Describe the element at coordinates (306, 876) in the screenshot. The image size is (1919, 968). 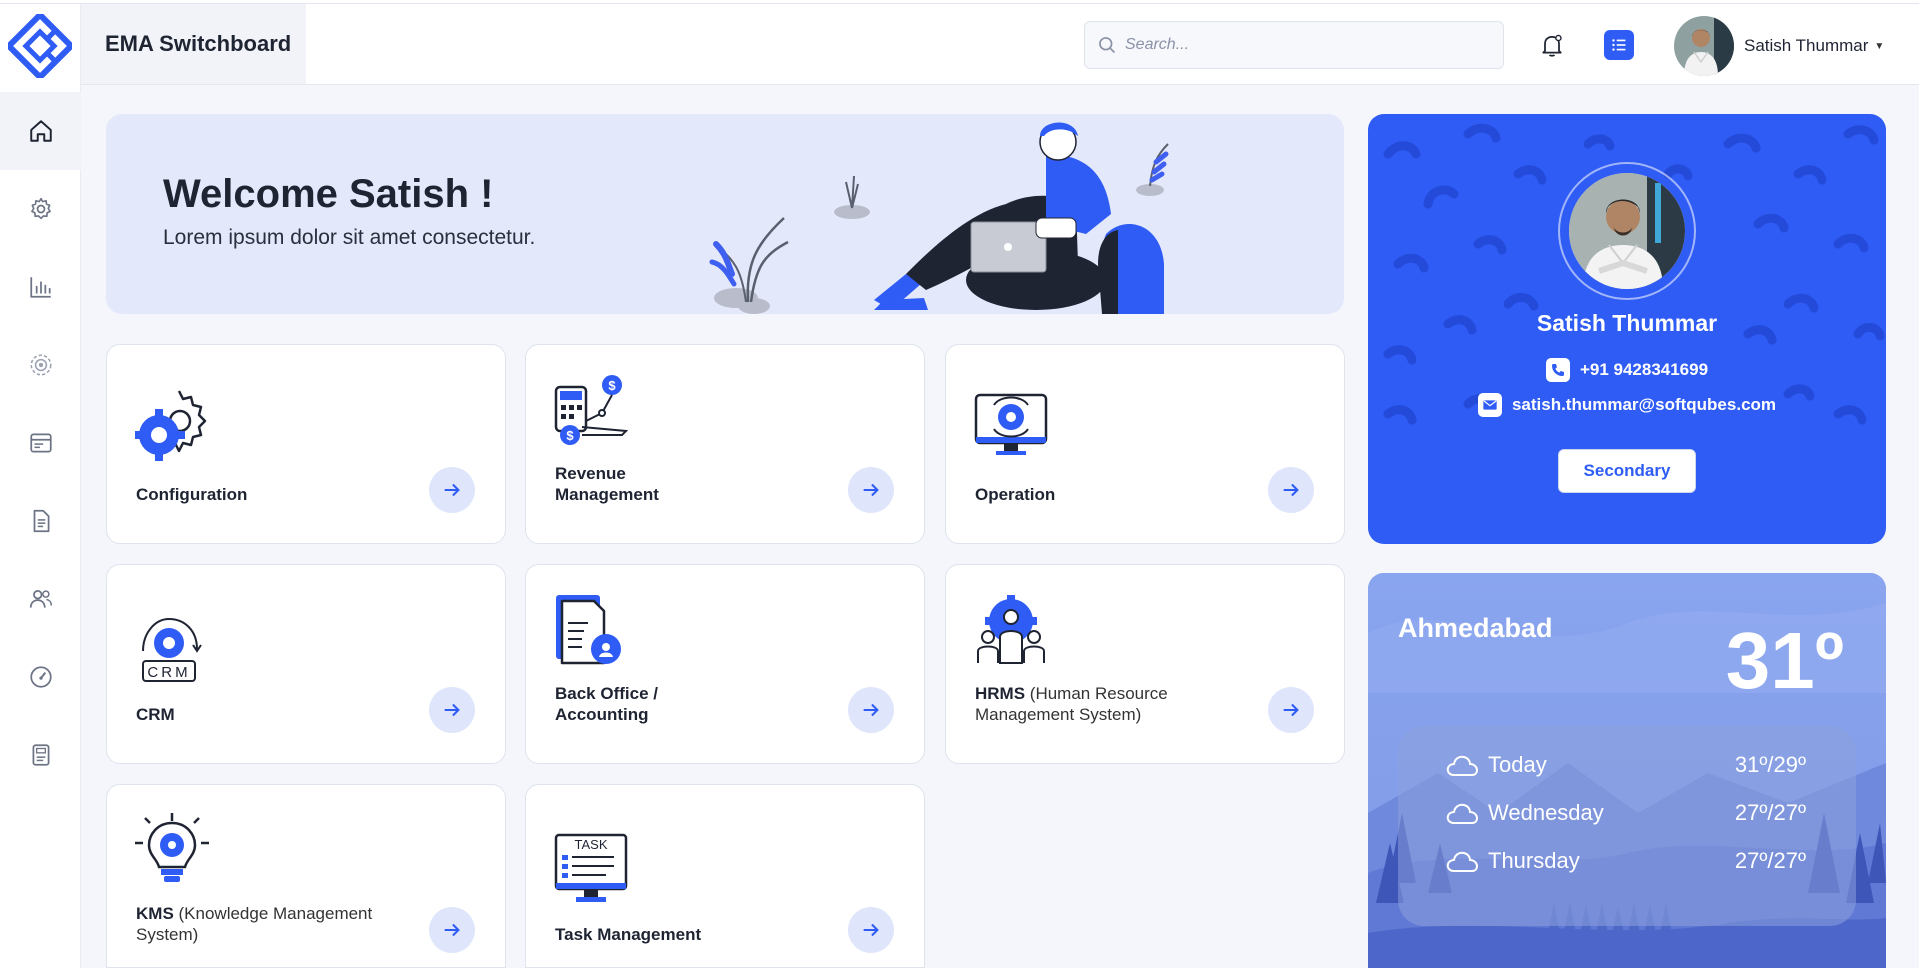
I see `module-card-kms: KMS (Knowledge Management System)` at that location.